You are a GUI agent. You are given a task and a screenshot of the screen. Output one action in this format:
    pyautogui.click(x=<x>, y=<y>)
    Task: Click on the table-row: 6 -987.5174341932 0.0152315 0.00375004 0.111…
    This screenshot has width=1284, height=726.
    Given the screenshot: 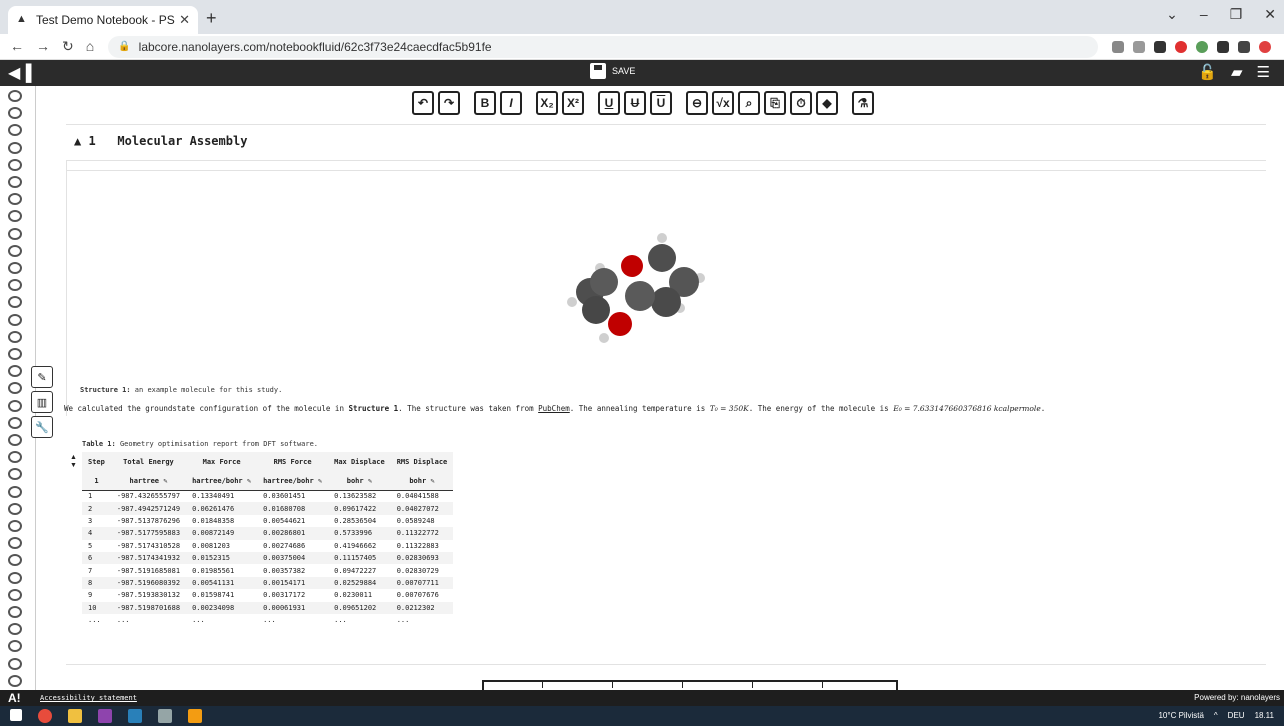 What is the action you would take?
    pyautogui.click(x=268, y=558)
    